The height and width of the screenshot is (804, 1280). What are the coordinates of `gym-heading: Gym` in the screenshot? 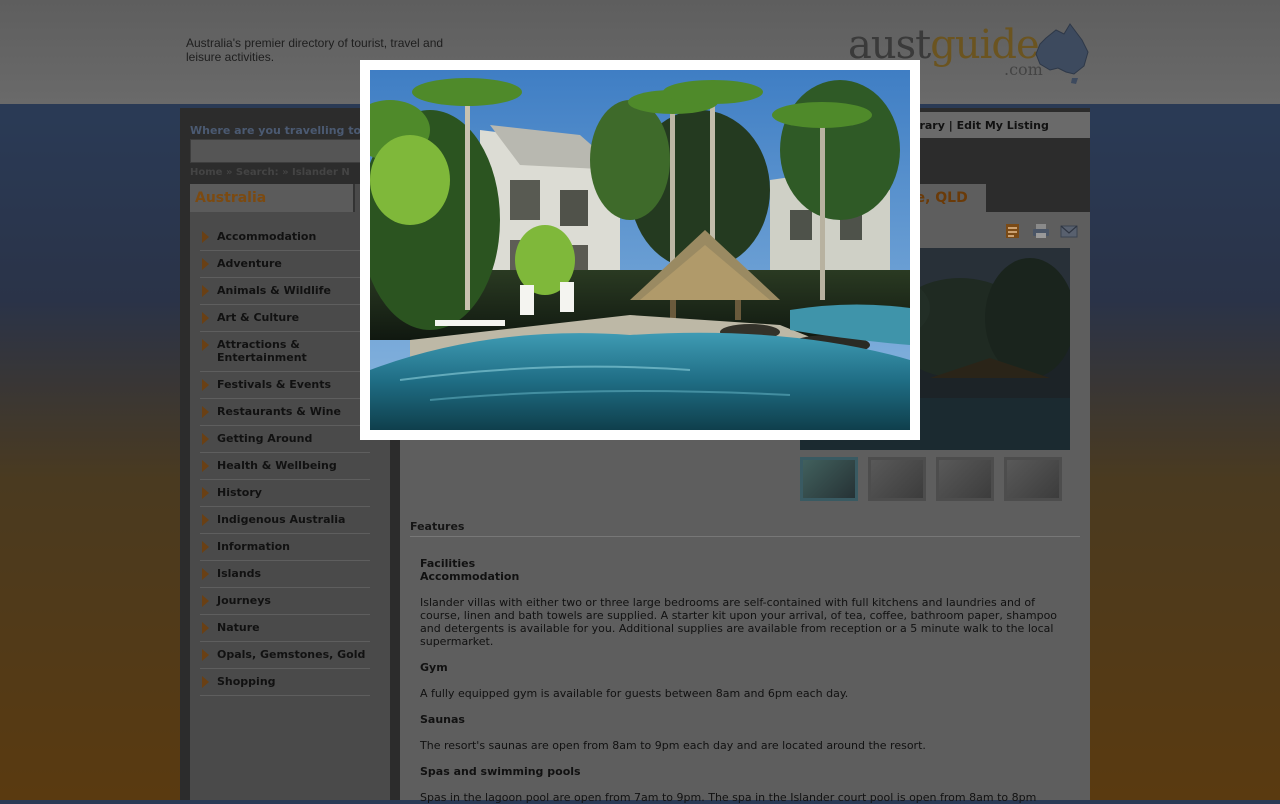 It's located at (434, 667).